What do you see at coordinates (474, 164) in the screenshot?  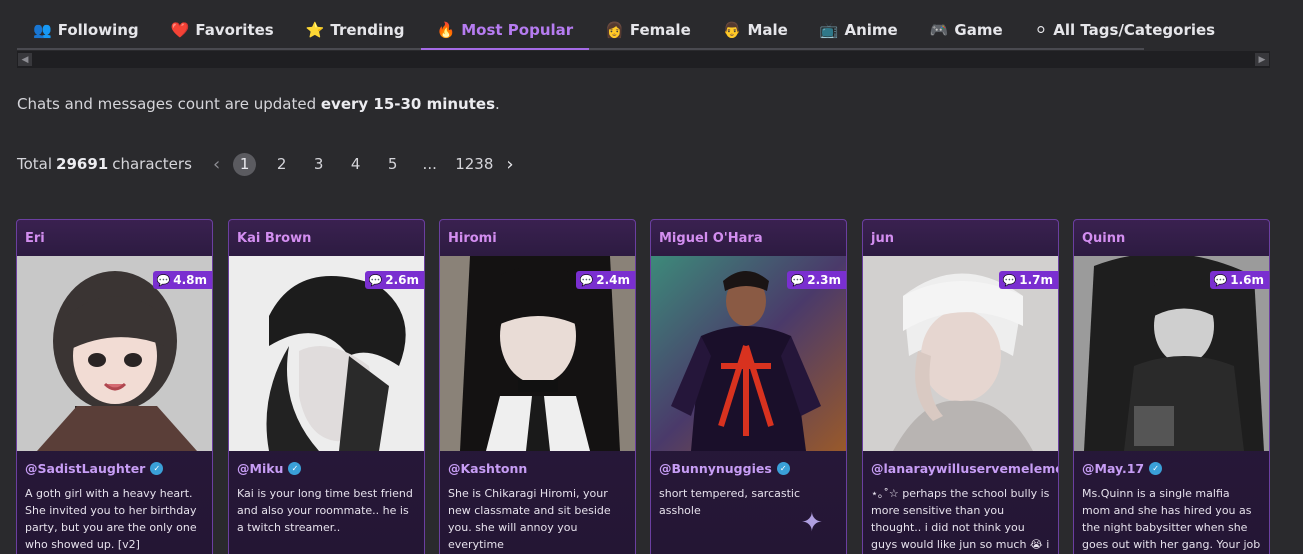 I see `page-last: 1238` at bounding box center [474, 164].